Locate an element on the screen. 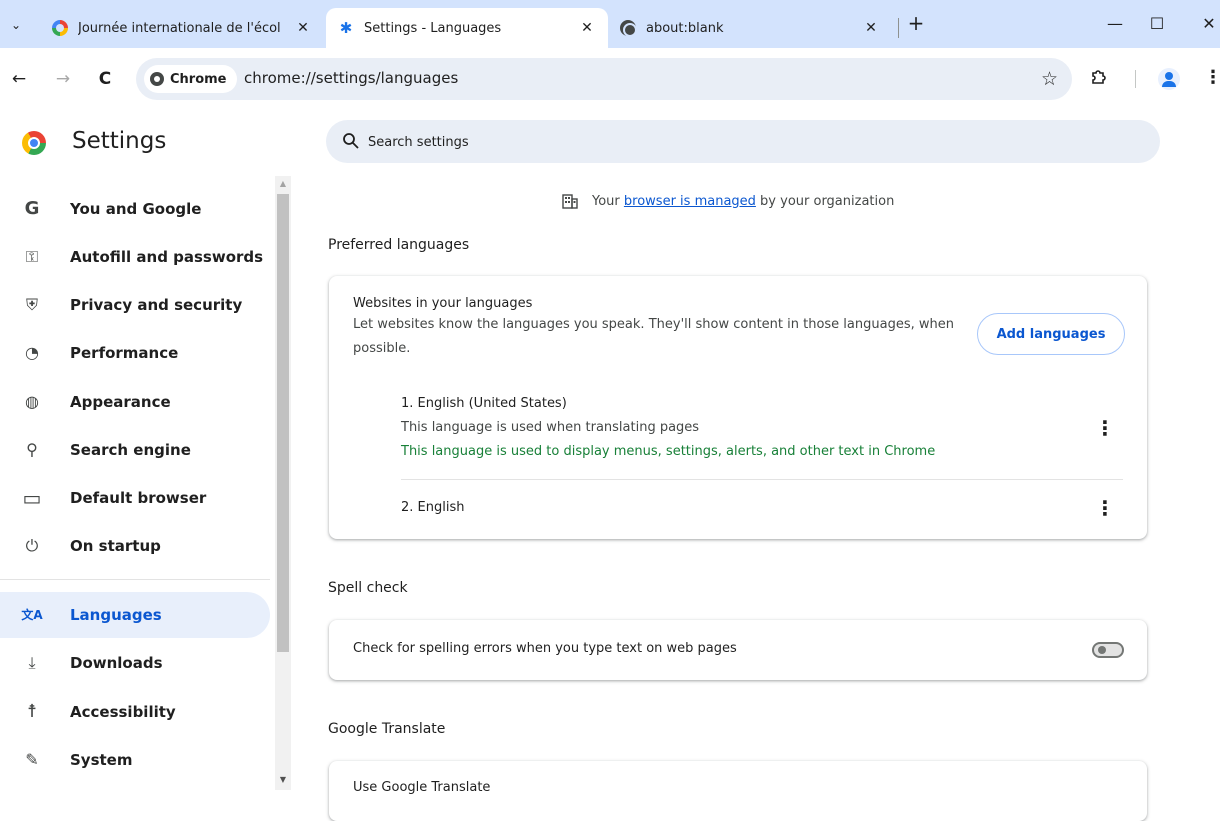 Image resolution: width=1220 pixels, height=821 pixels. page-title: Settings is located at coordinates (119, 141).